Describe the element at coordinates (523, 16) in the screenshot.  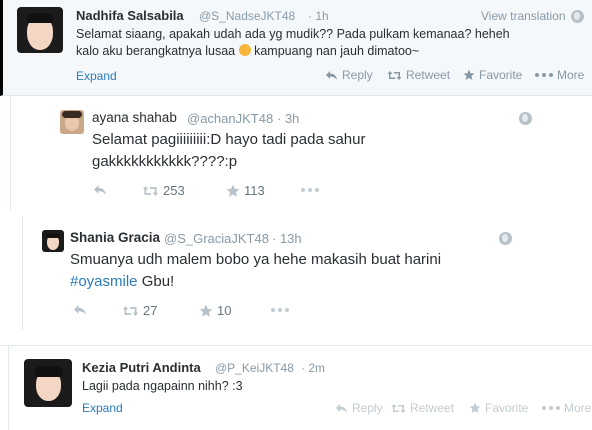
I see `view-translation-link: View translation` at that location.